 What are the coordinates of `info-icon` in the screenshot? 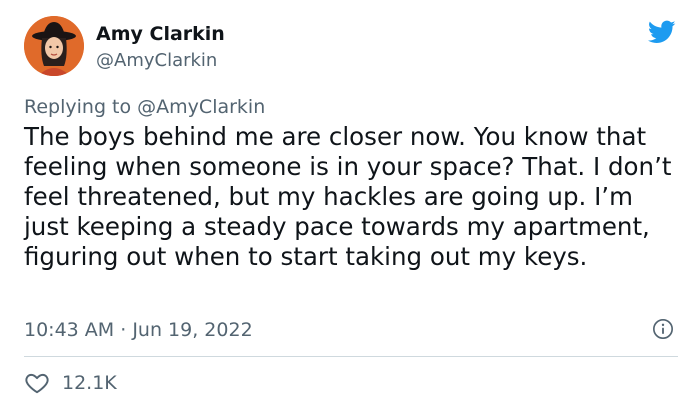 It's located at (663, 329).